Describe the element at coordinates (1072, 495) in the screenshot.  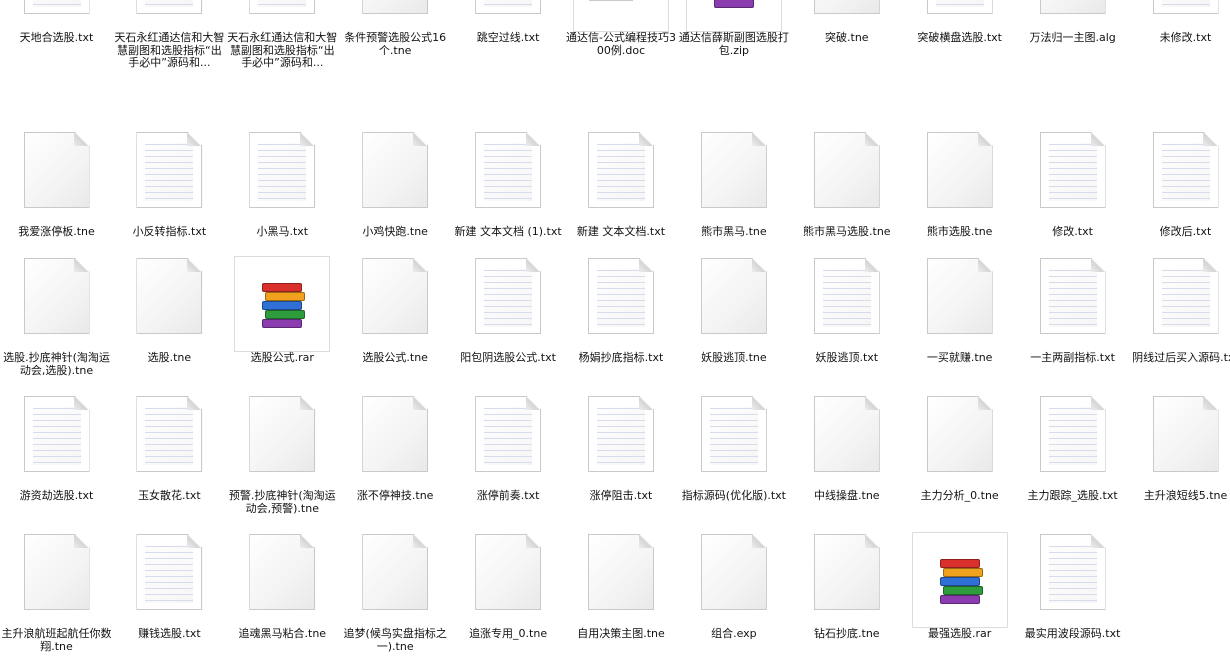
I see `file-name: 主力跟踪_选股.txt` at that location.